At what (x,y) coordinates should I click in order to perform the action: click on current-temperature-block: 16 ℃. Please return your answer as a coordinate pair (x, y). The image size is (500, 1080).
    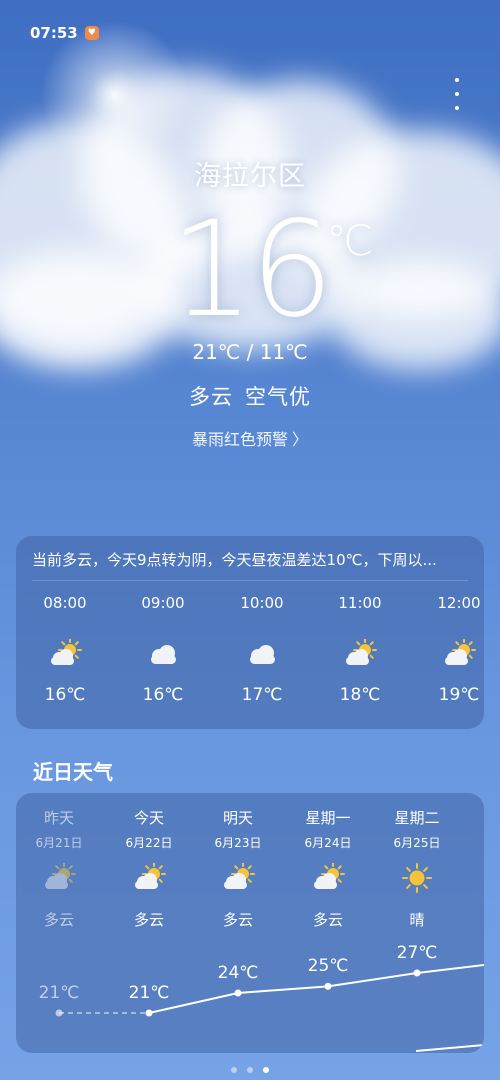
    Looking at the image, I should click on (250, 270).